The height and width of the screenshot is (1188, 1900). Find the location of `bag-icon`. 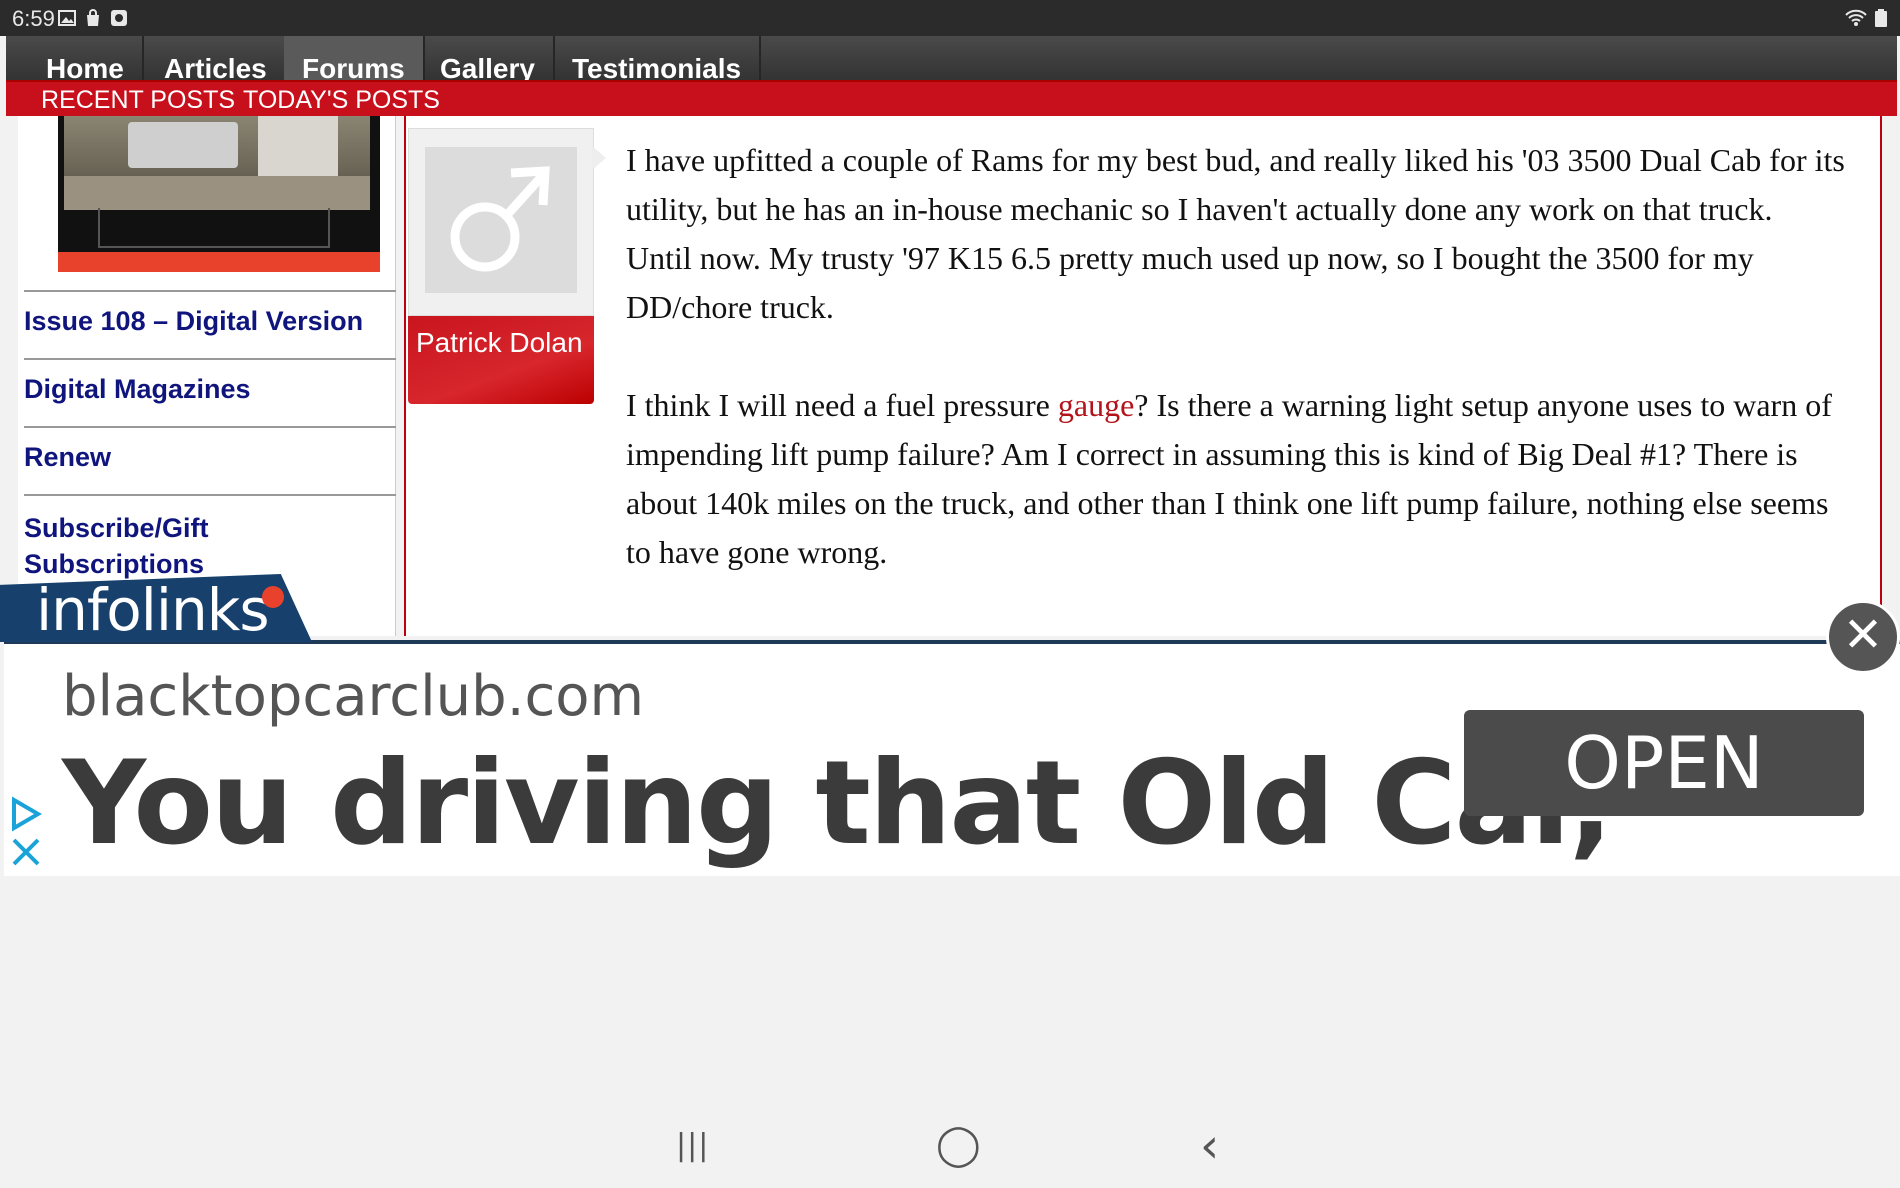

bag-icon is located at coordinates (93, 17).